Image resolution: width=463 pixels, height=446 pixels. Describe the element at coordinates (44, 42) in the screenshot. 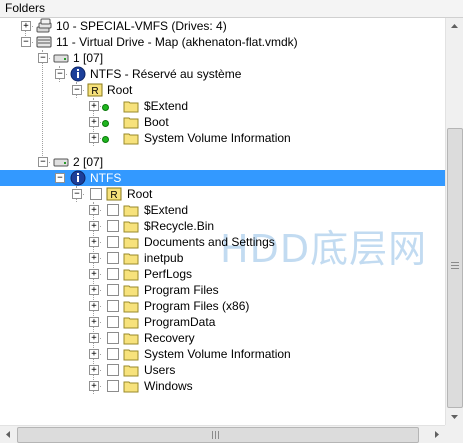

I see `virtual-drive-icon` at that location.